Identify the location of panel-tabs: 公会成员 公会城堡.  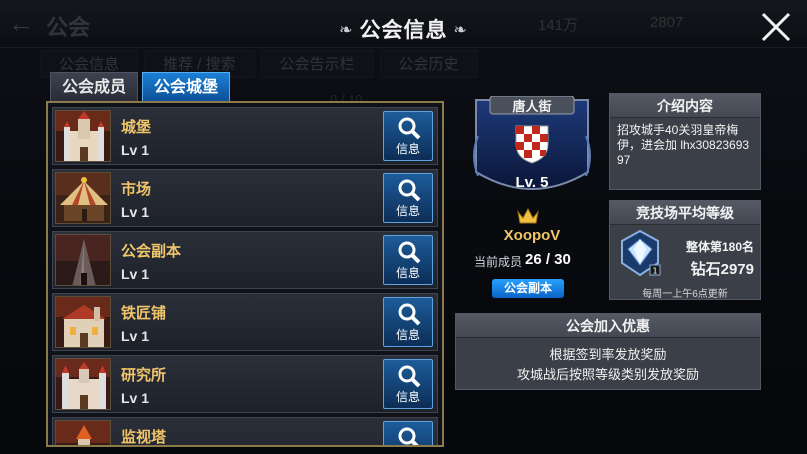
(140, 87).